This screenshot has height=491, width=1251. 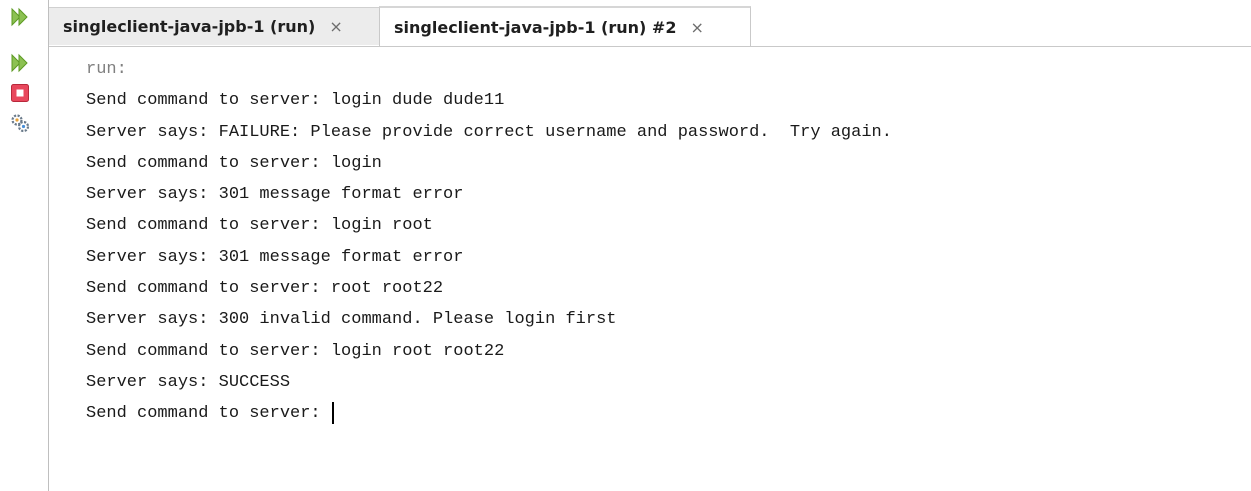 I want to click on stop-button, so click(x=20, y=93).